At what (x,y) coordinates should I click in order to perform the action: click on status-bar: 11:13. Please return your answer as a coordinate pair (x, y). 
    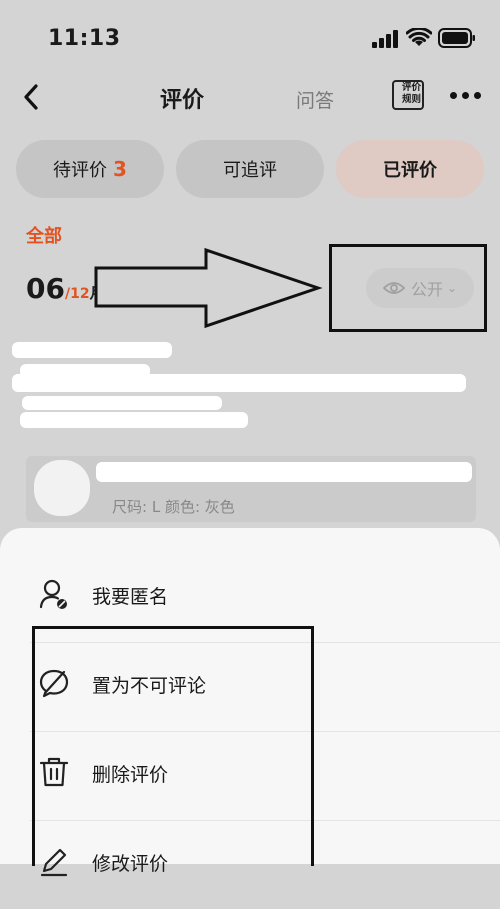
    Looking at the image, I should click on (250, 39).